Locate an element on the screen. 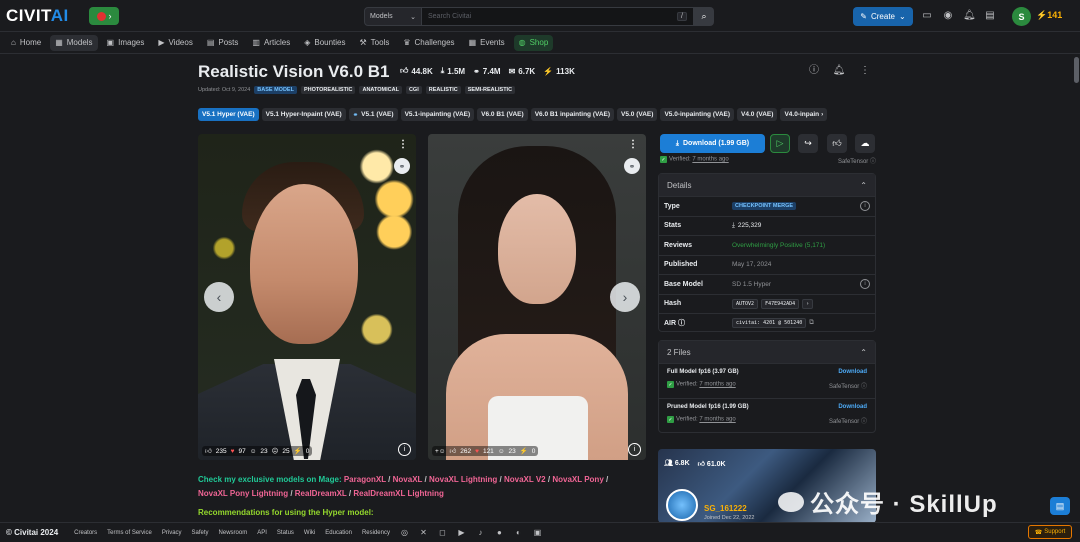 The image size is (1080, 542). download-button: ⤓ Download (1.99 GB) is located at coordinates (712, 143).